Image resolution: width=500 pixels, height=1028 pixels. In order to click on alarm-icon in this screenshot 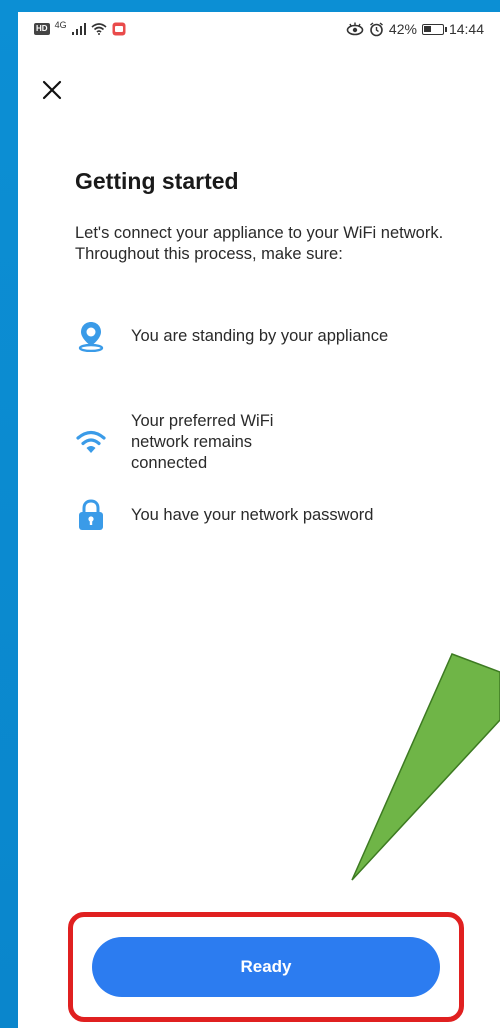, I will do `click(376, 28)`.